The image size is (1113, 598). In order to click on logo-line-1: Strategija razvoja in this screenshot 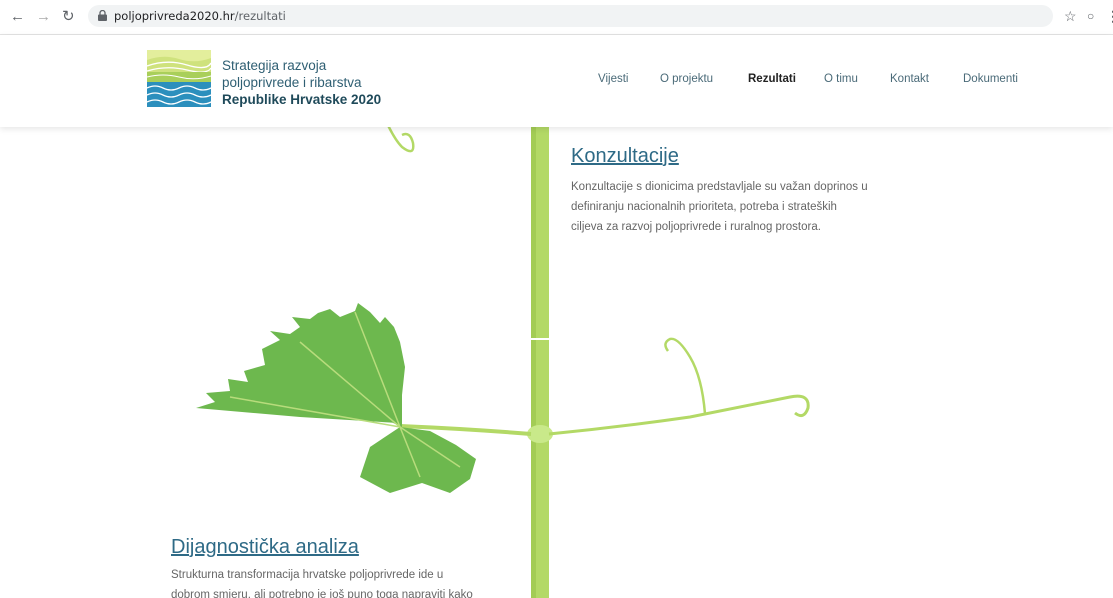, I will do `click(274, 65)`.